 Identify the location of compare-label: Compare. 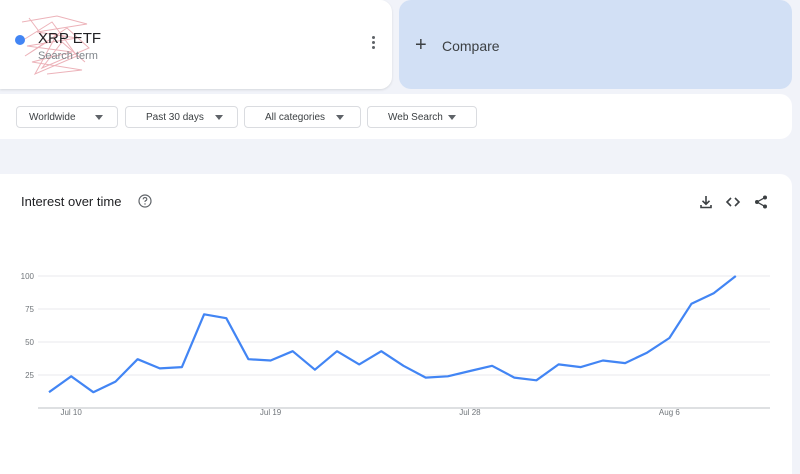
(471, 46).